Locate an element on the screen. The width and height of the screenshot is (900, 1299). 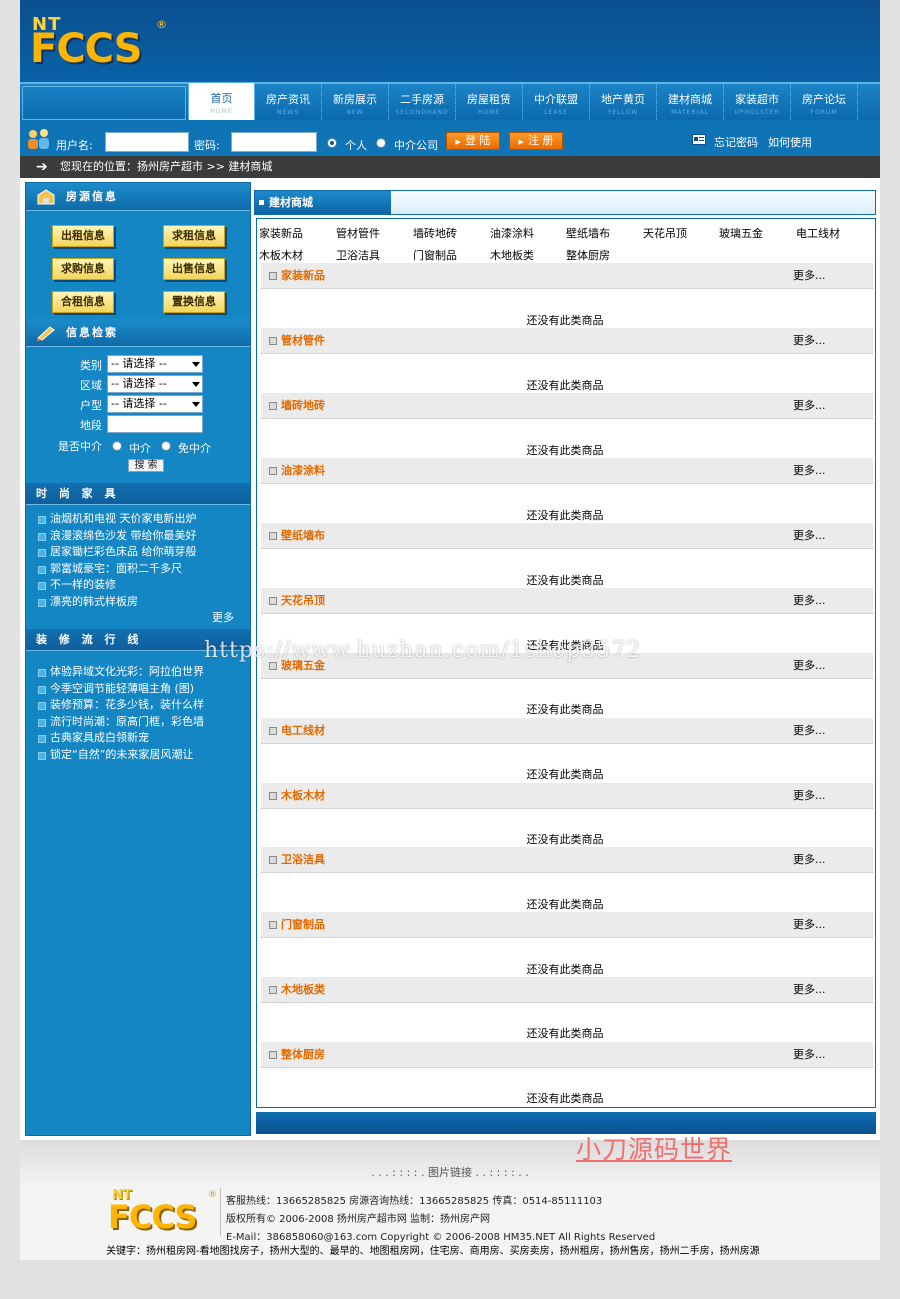
region-select: -- 请选择 -- is located at coordinates (155, 384).